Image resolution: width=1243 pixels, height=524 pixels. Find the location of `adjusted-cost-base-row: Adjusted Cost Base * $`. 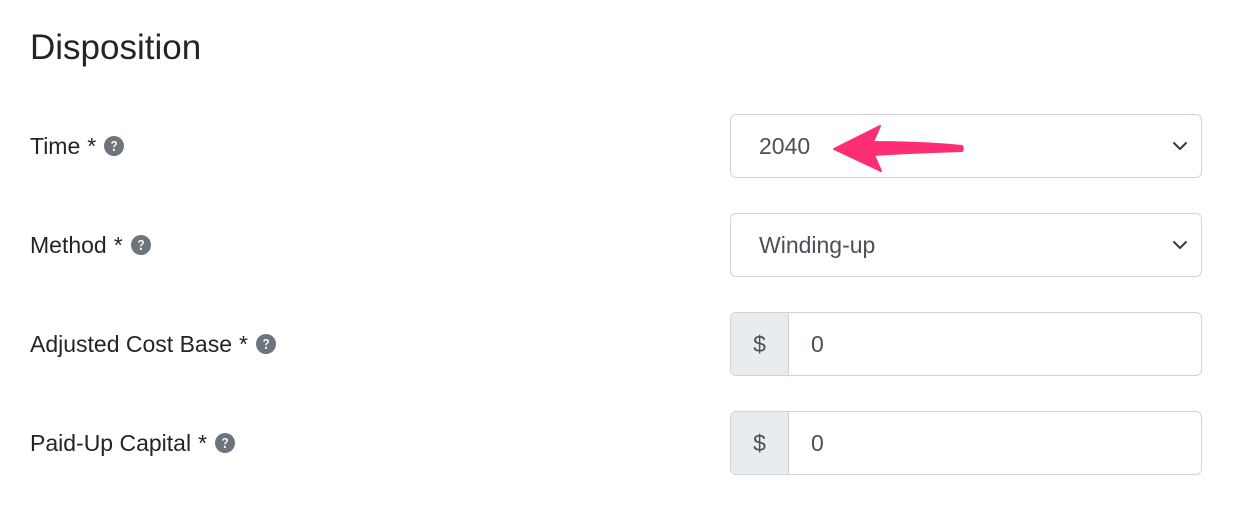

adjusted-cost-base-row: Adjusted Cost Base * $ is located at coordinates (621, 344).